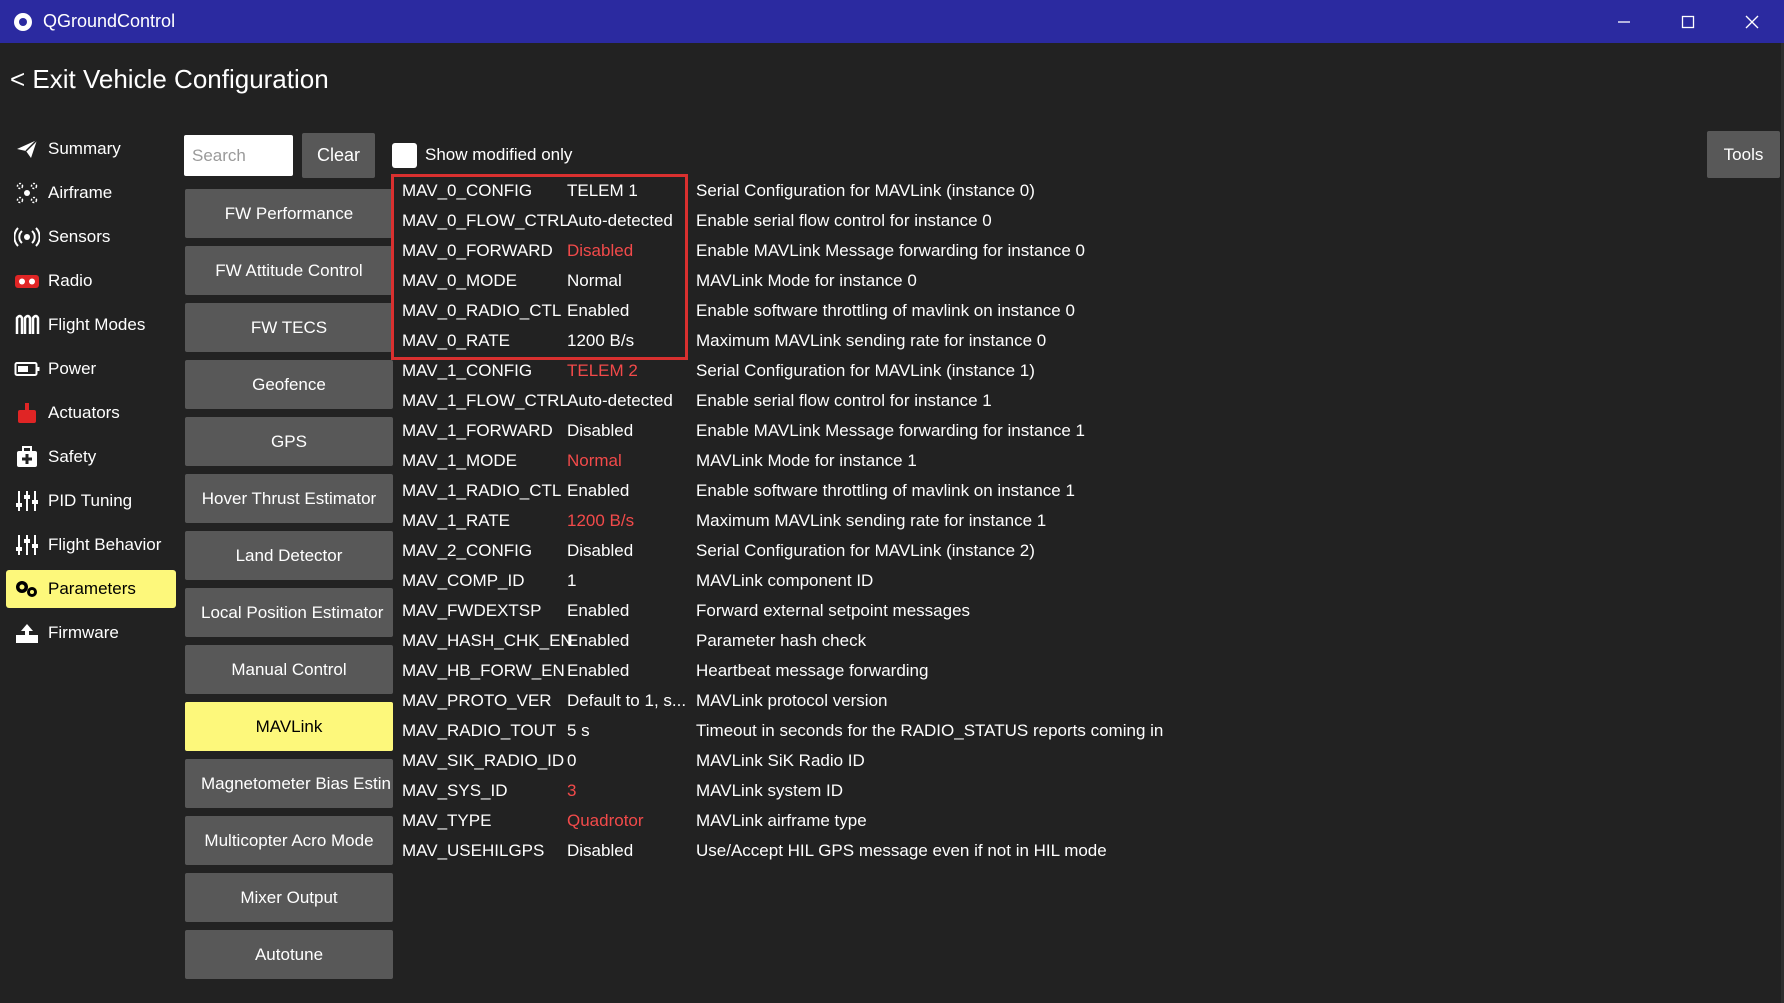 The width and height of the screenshot is (1784, 1003). Describe the element at coordinates (238, 155) in the screenshot. I see `search-input` at that location.